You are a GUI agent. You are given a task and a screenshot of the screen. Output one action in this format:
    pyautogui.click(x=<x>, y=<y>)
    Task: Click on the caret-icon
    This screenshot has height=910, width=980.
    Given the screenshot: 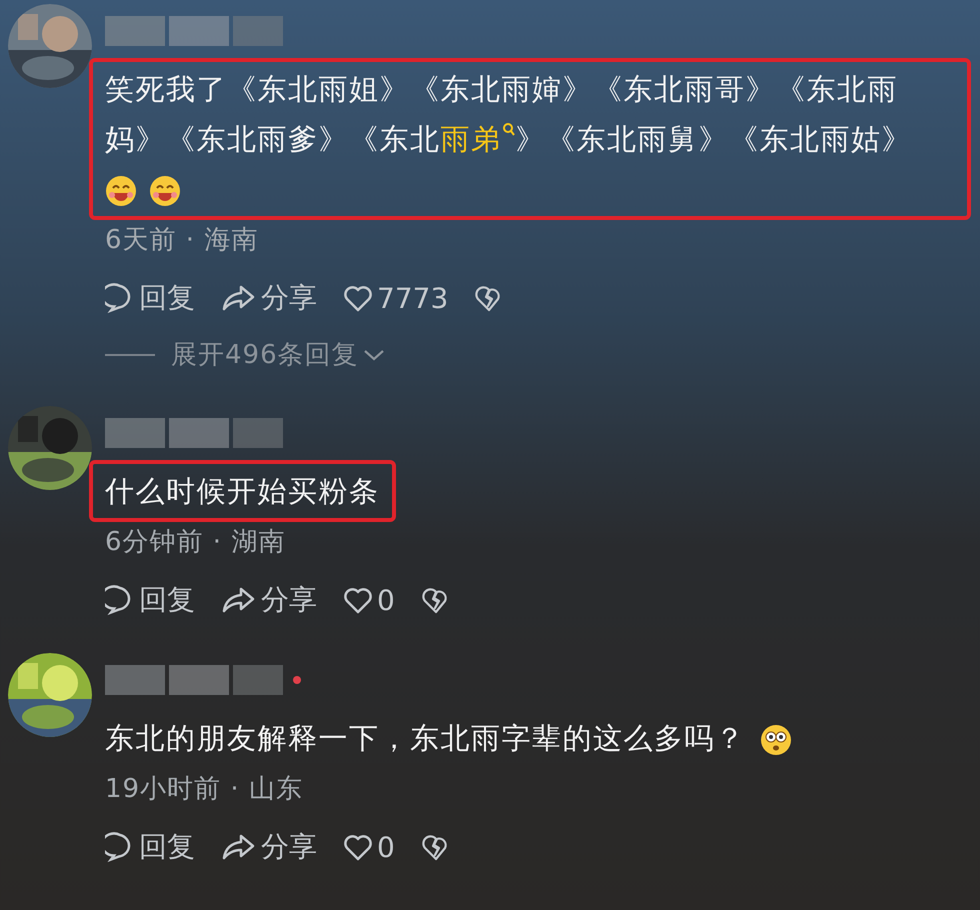 What is the action you would take?
    pyautogui.click(x=373, y=355)
    